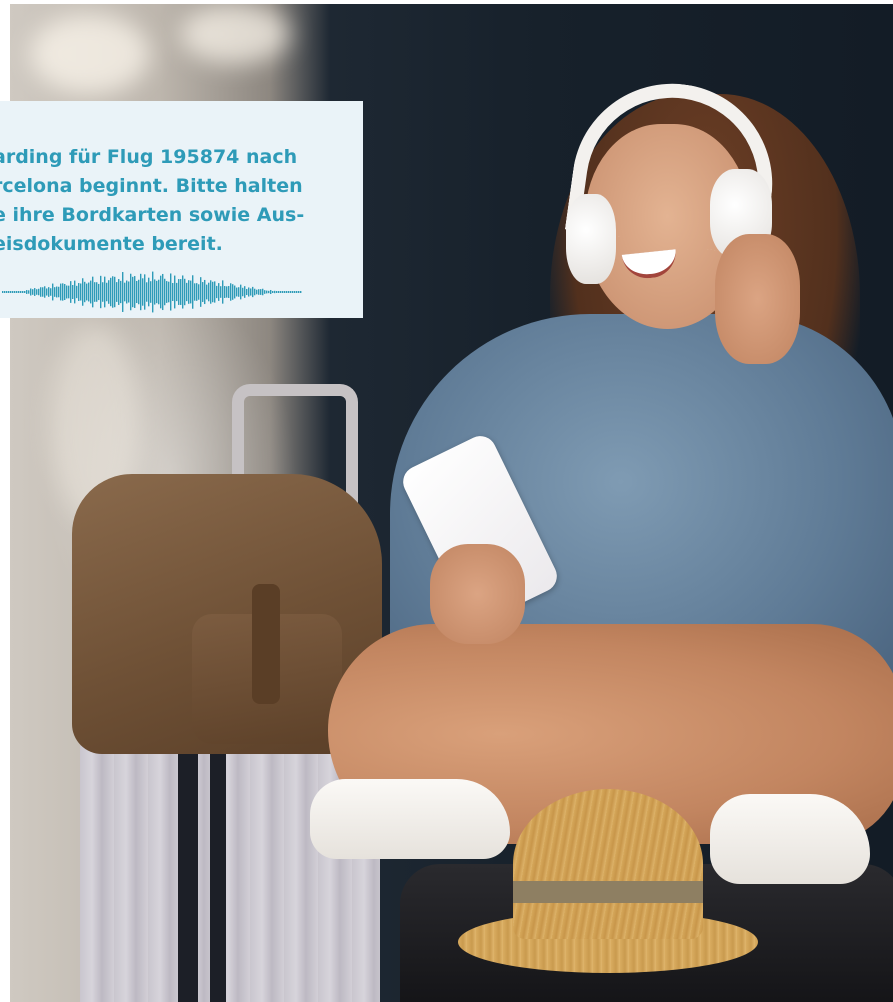 The image size is (893, 1002). Describe the element at coordinates (477, 594) in the screenshot. I see `hand-holding-phone` at that location.